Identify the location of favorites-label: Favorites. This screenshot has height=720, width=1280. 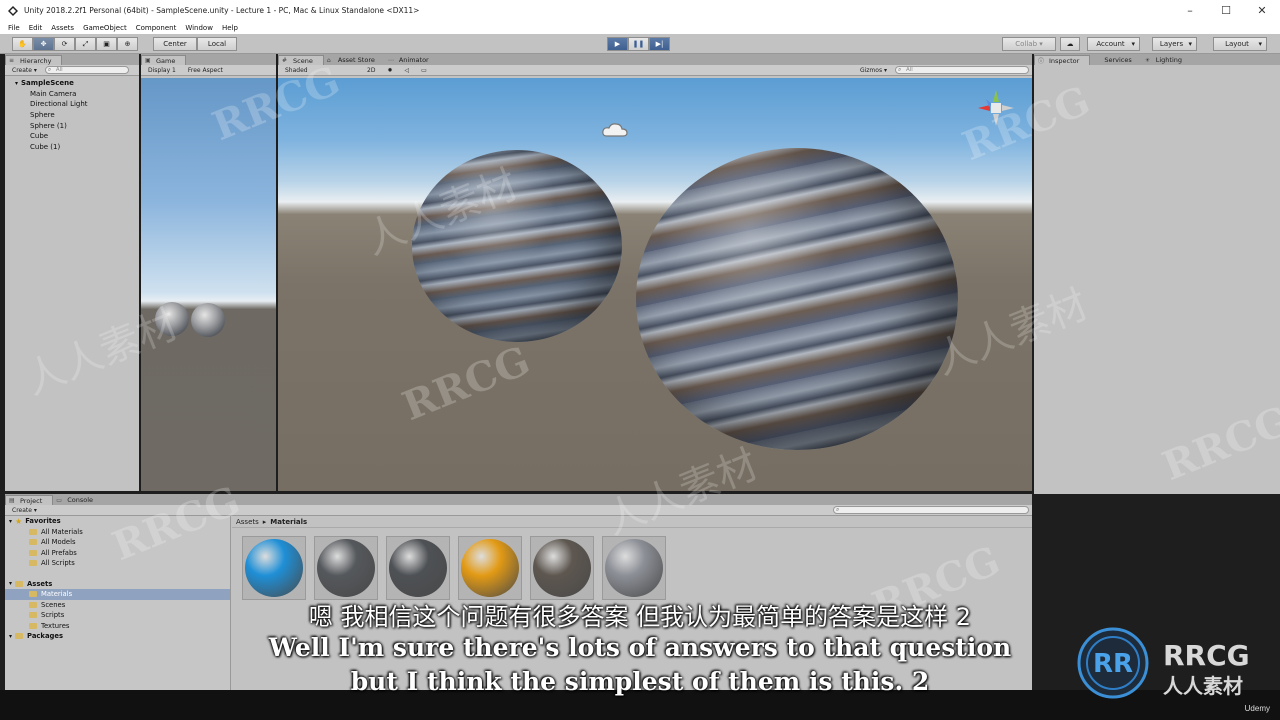
(43, 521).